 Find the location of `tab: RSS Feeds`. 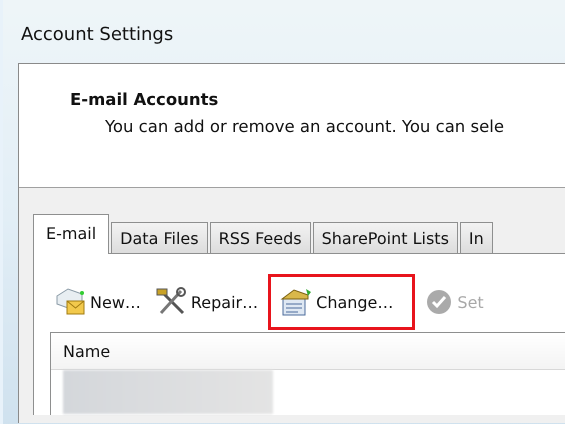

tab: RSS Feeds is located at coordinates (260, 237).